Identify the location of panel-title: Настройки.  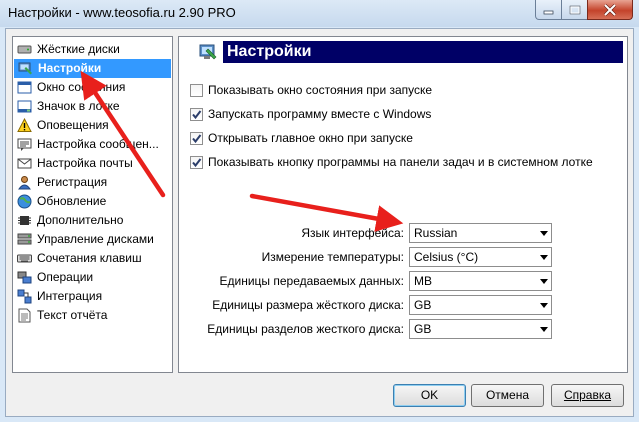
(423, 52).